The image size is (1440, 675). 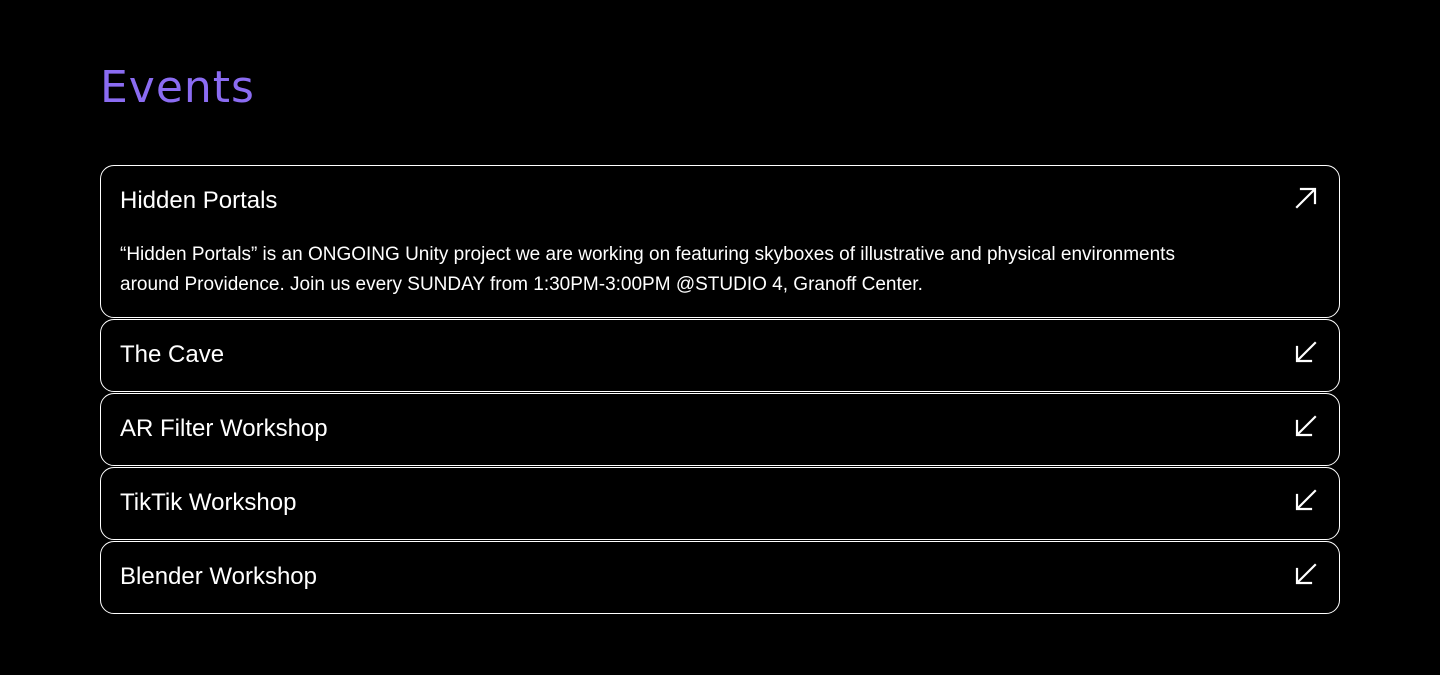 What do you see at coordinates (208, 502) in the screenshot?
I see `event-title: TikTik Workshop` at bounding box center [208, 502].